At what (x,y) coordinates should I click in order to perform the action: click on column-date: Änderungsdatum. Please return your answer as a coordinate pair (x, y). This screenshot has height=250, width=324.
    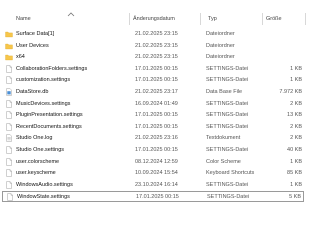
    Looking at the image, I should click on (154, 19).